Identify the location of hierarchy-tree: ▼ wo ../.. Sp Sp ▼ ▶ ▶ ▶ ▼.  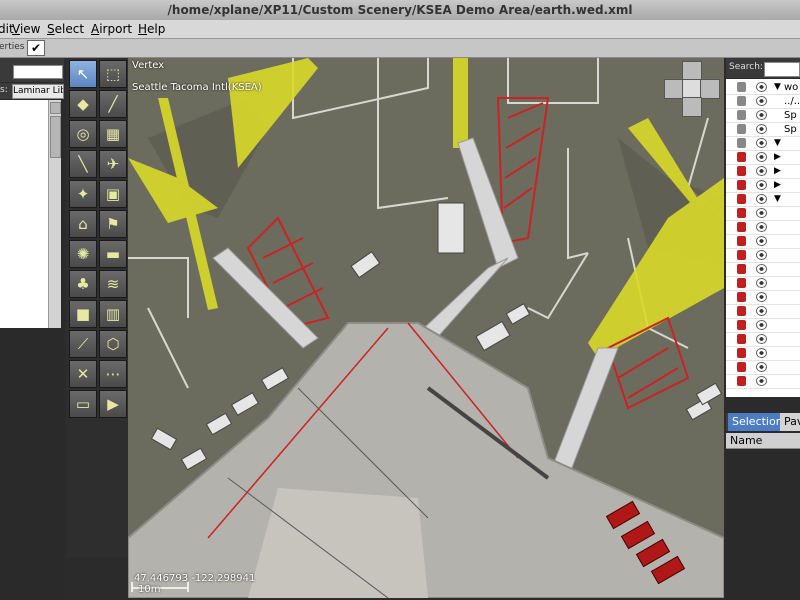
(763, 238).